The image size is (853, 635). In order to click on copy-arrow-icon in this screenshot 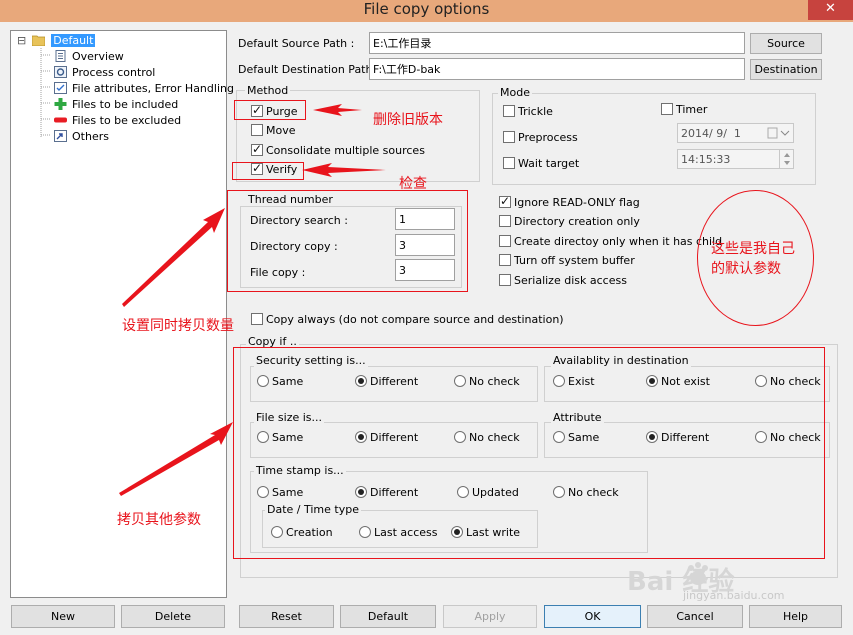, I will do `click(176, 459)`.